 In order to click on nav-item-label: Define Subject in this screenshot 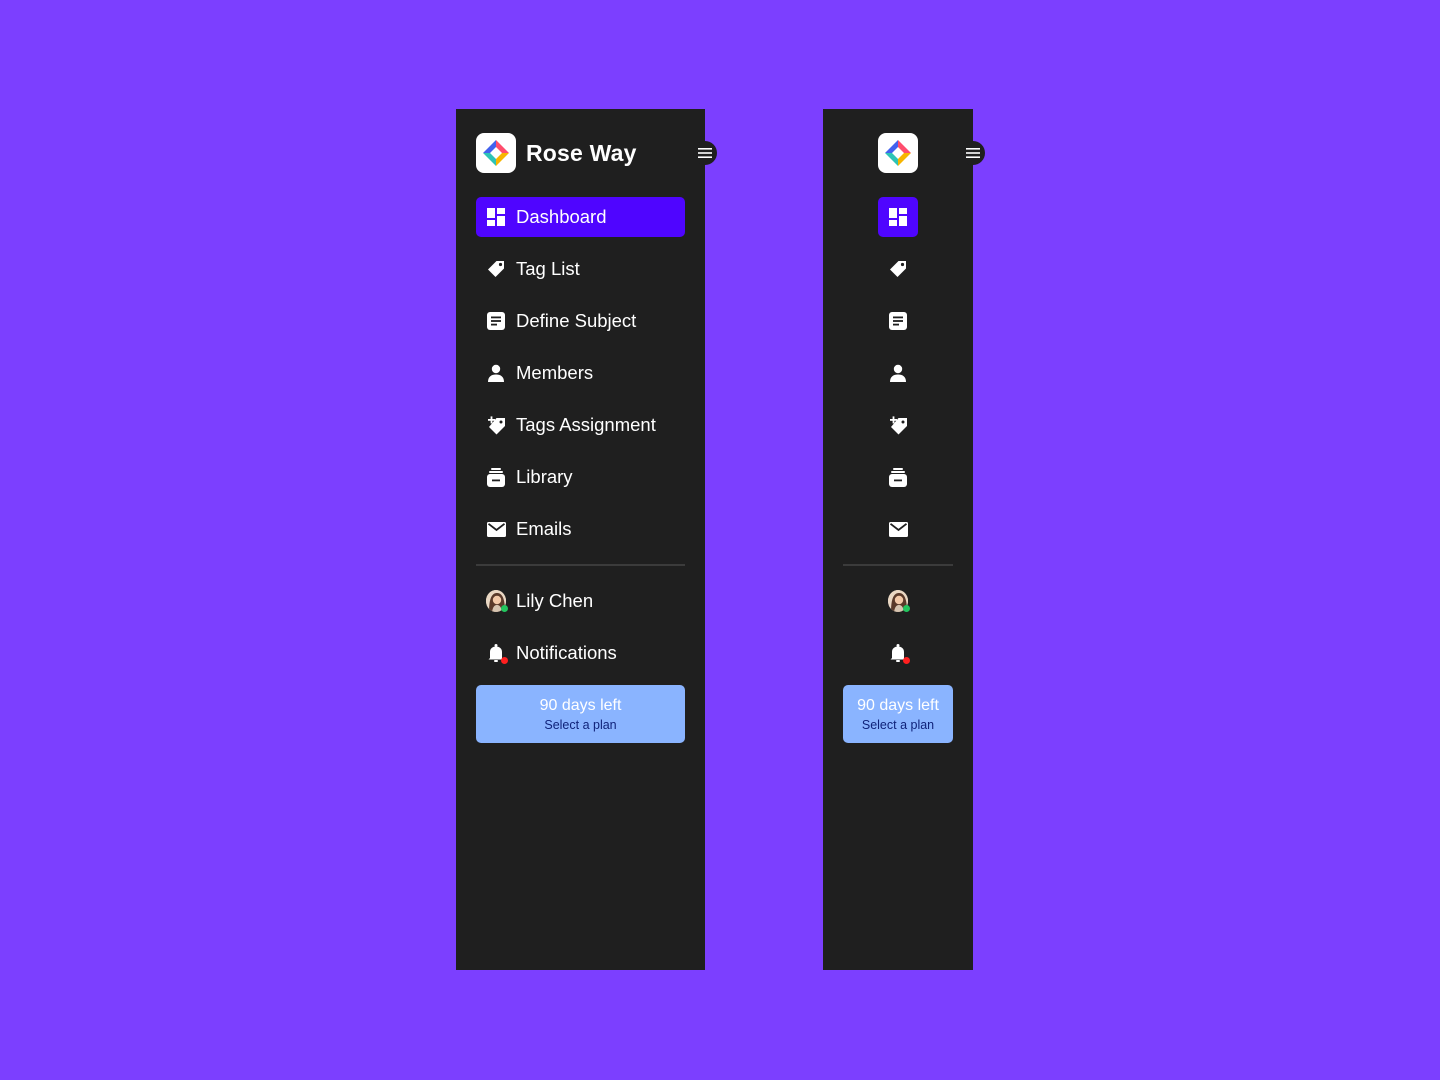, I will do `click(576, 320)`.